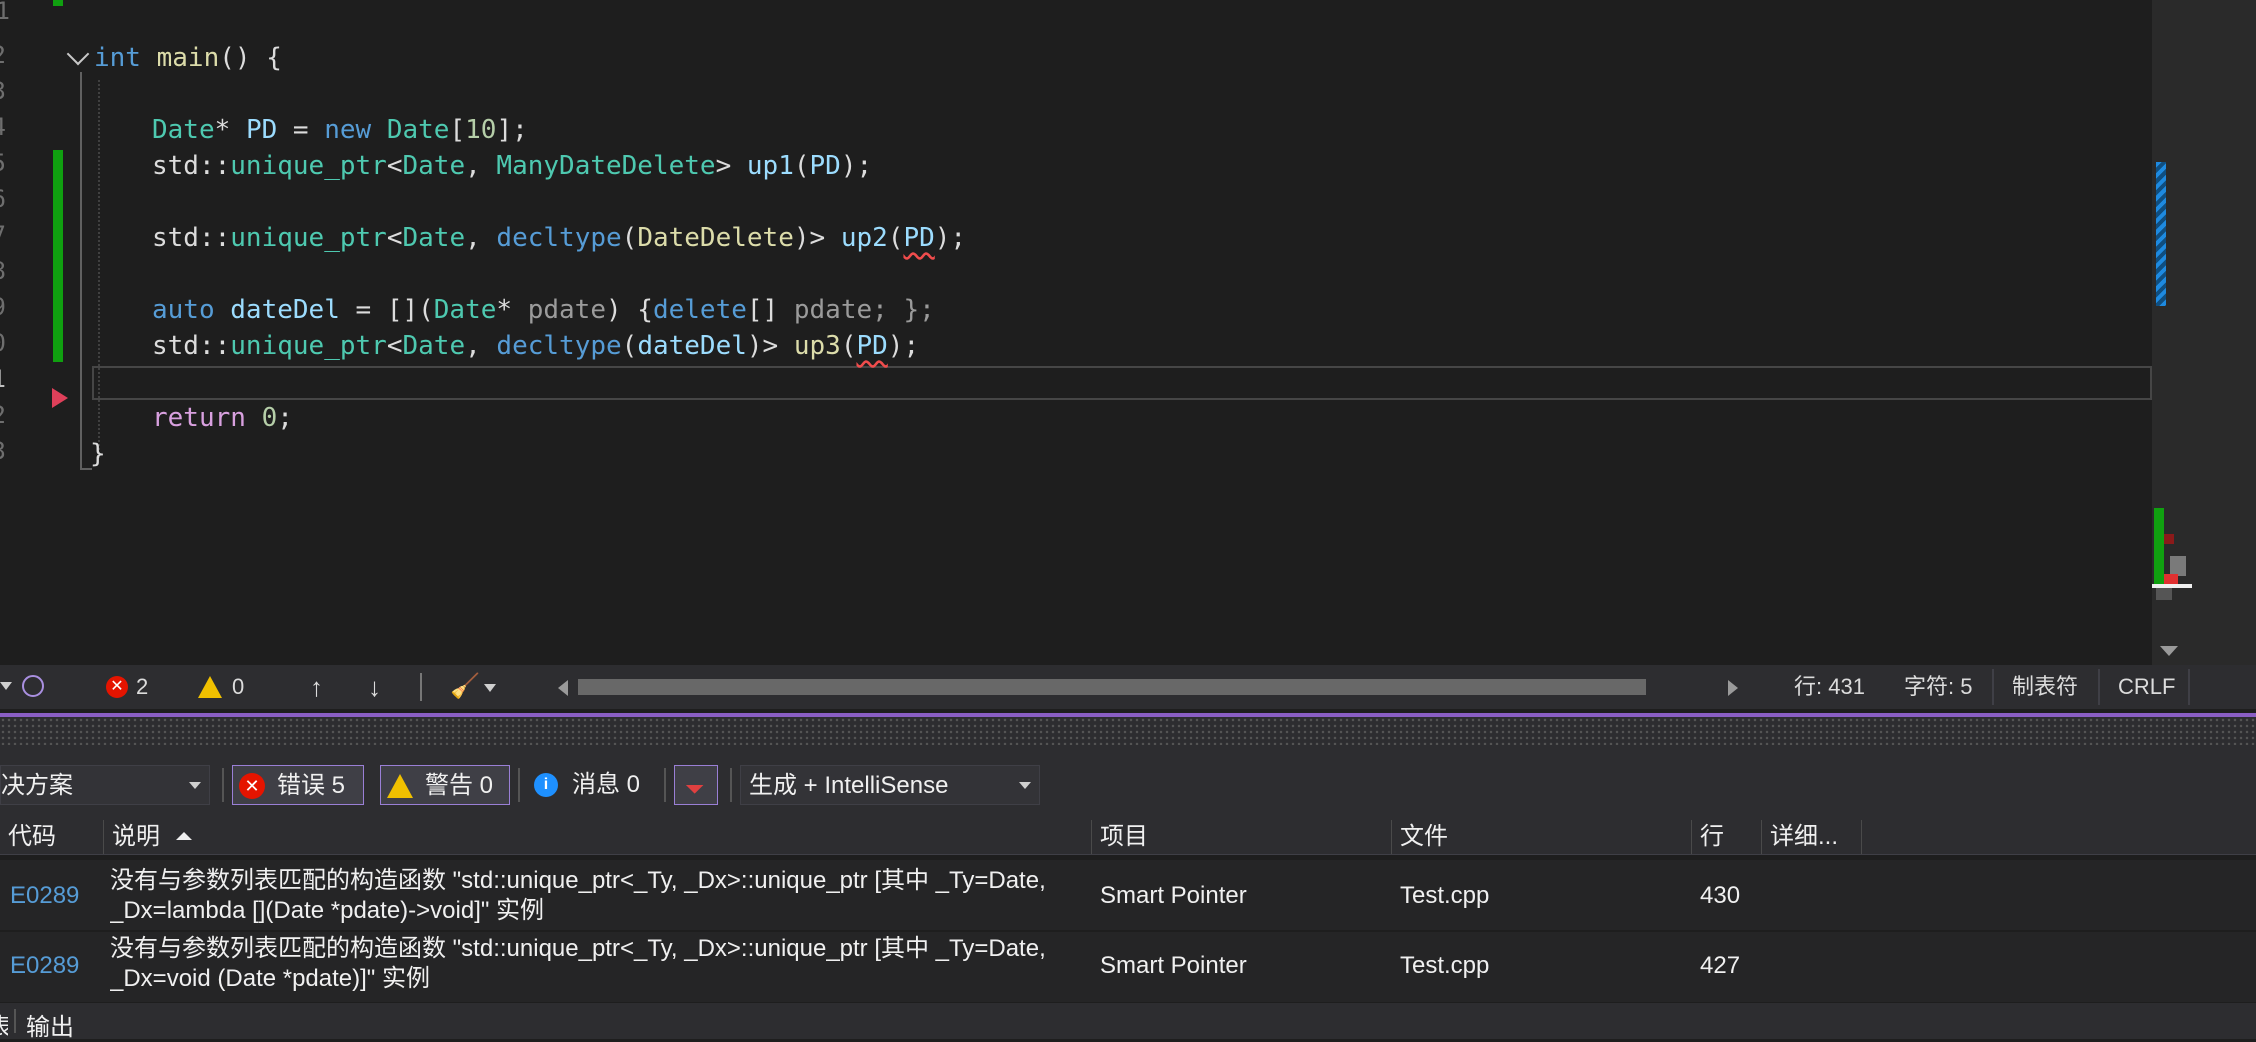 The width and height of the screenshot is (2256, 1042). What do you see at coordinates (98, 454) in the screenshot?
I see `code-line-13: }` at bounding box center [98, 454].